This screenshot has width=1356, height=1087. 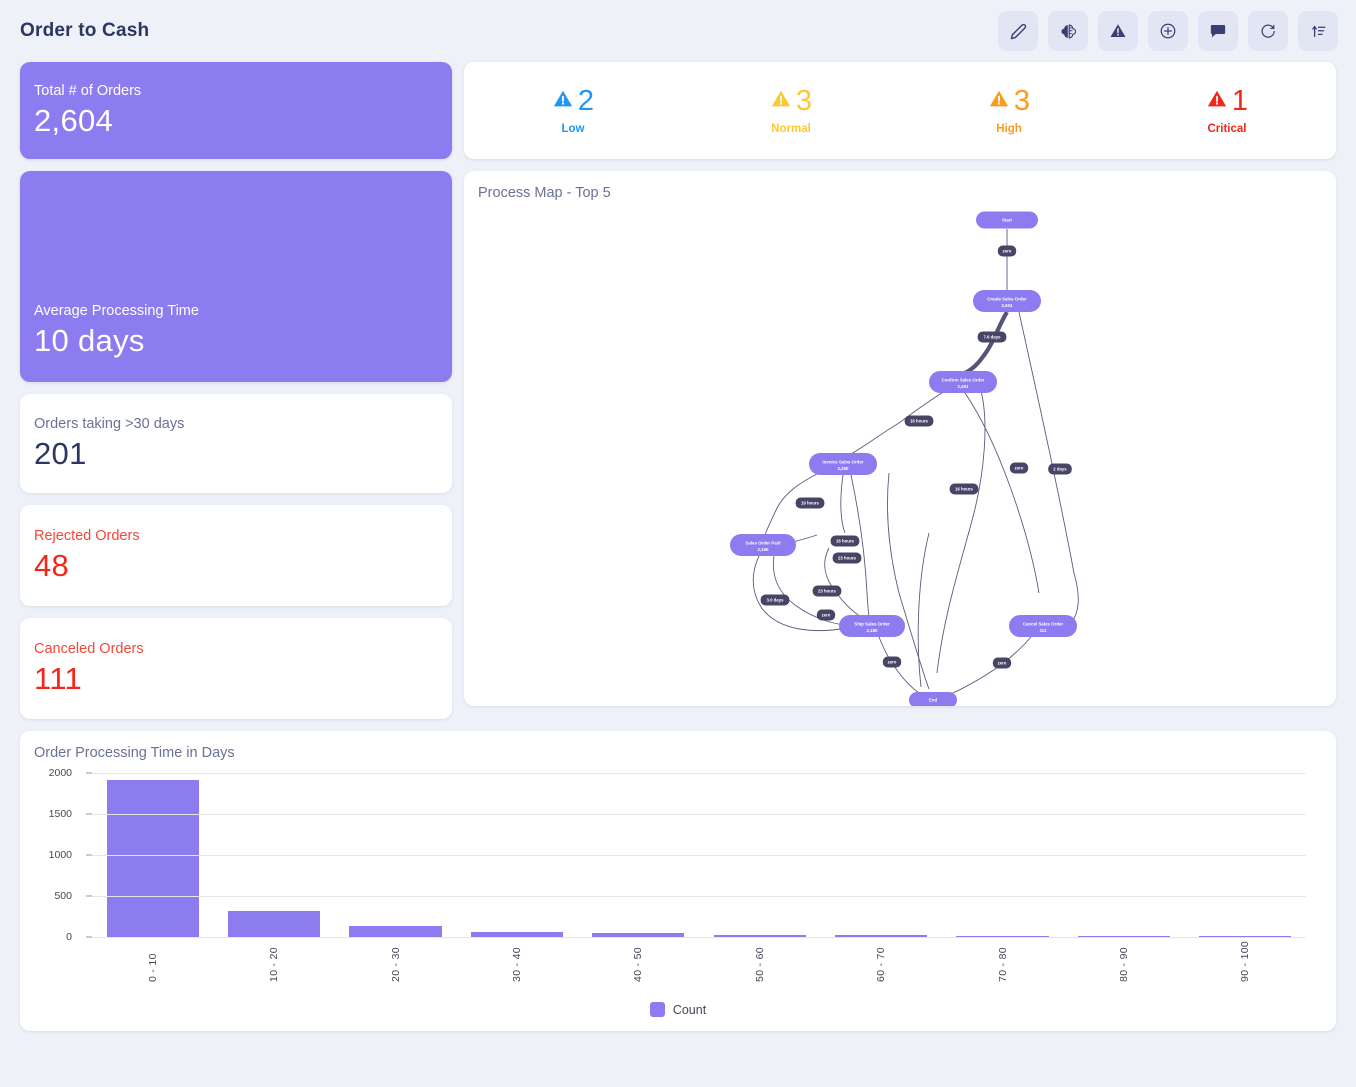 I want to click on node-label: Ship Sales Order, so click(x=872, y=623).